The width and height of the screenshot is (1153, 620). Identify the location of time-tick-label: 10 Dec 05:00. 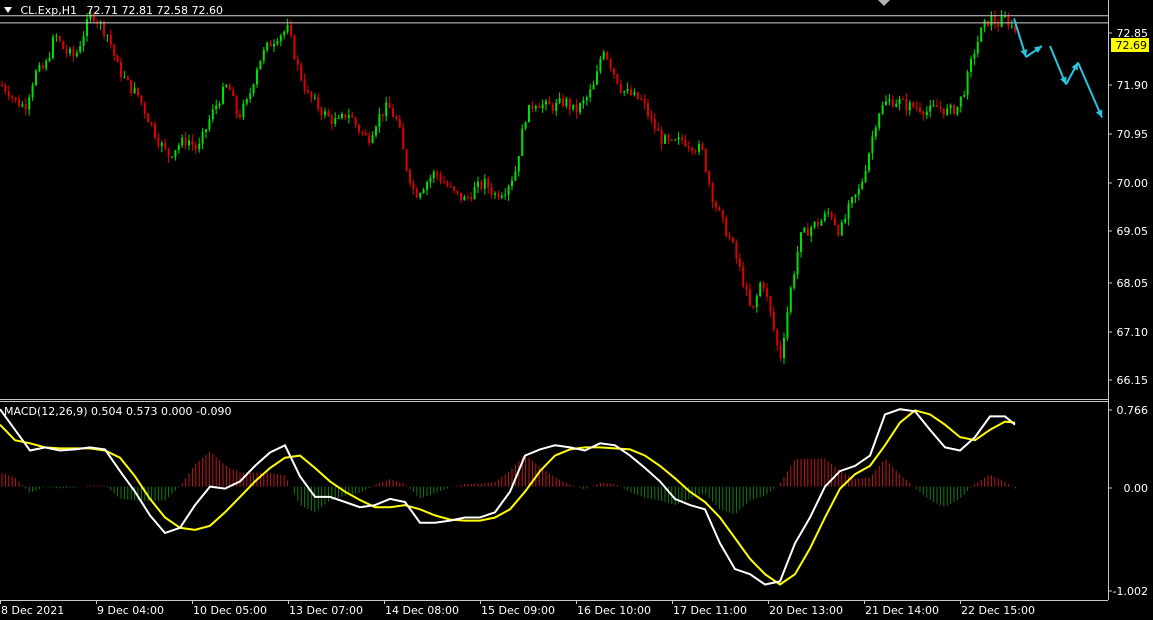
(230, 610).